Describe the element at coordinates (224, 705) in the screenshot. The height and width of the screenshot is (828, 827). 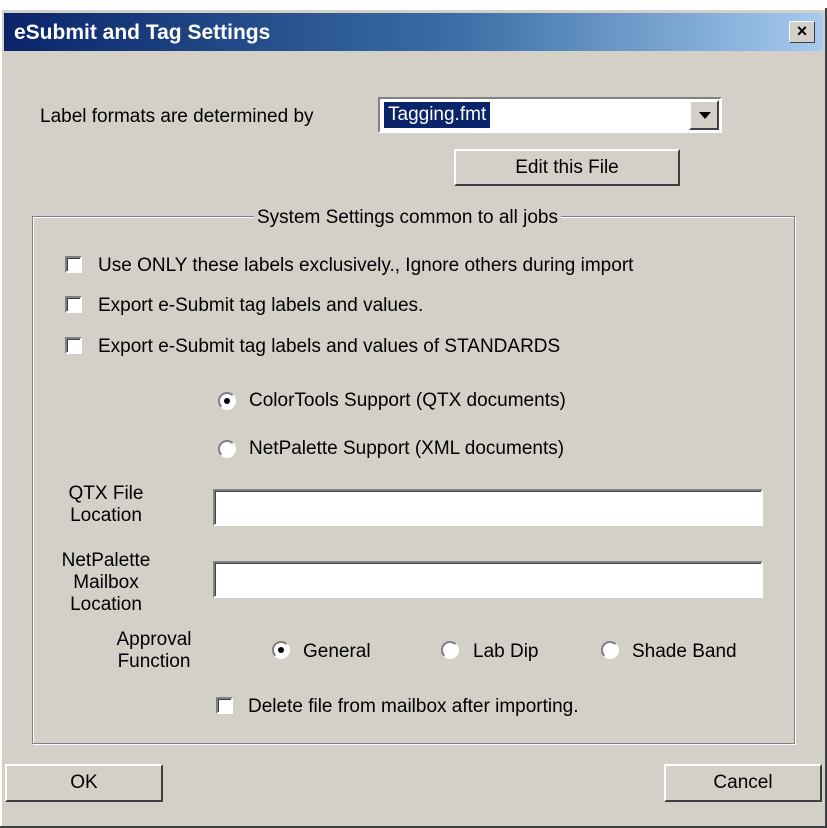
I see `checkbox-delete-file` at that location.